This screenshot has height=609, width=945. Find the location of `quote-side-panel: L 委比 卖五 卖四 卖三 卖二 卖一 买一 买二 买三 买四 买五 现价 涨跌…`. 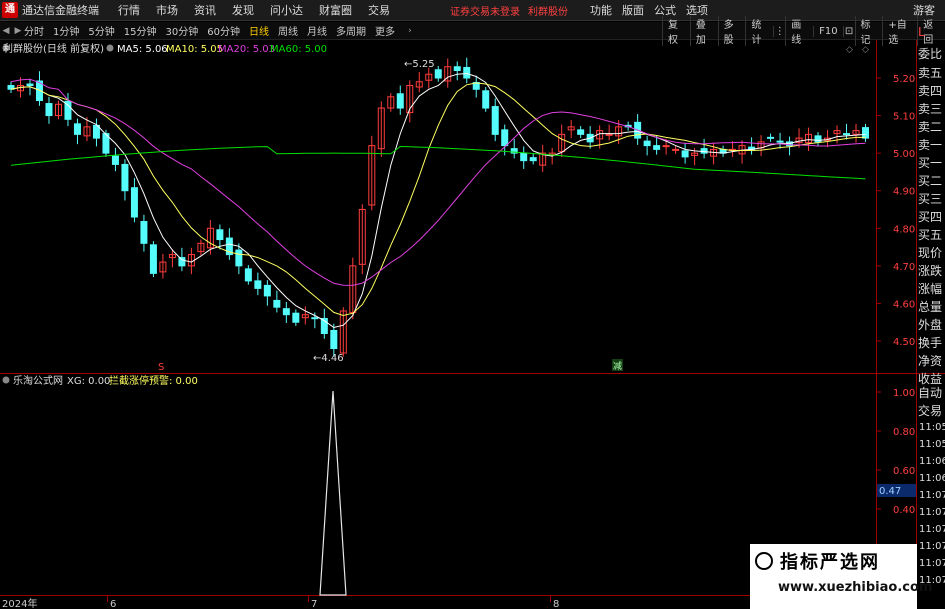

quote-side-panel: L 委比 卖五 卖四 卖三 卖二 卖一 买一 买二 买三 买四 买五 现价 涨跌… is located at coordinates (931, 205).